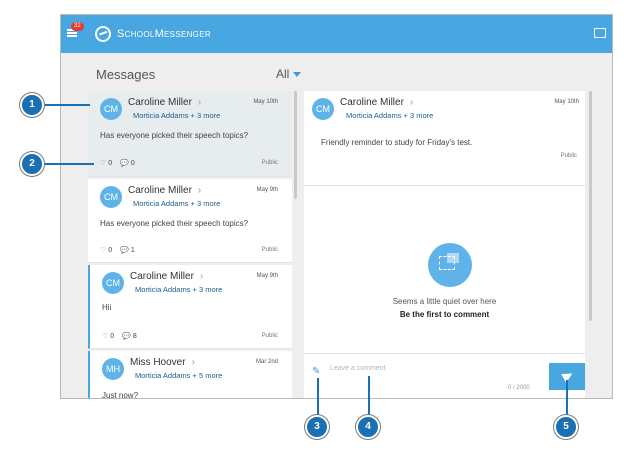 Image resolution: width=633 pixels, height=457 pixels. What do you see at coordinates (567, 399) in the screenshot?
I see `callout-5-line` at bounding box center [567, 399].